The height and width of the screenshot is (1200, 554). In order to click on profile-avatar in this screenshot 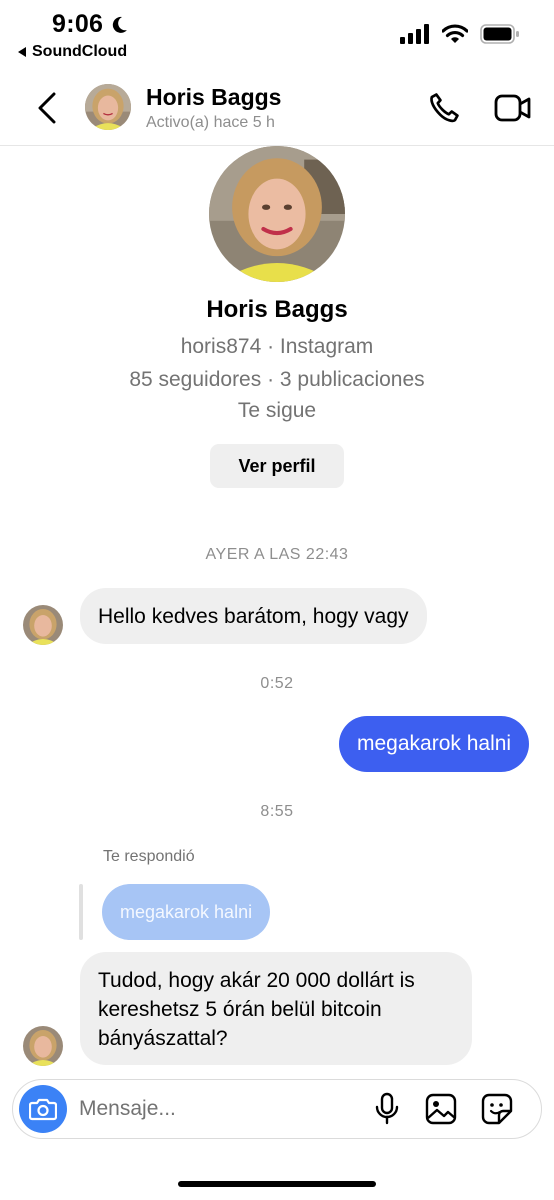, I will do `click(277, 214)`.